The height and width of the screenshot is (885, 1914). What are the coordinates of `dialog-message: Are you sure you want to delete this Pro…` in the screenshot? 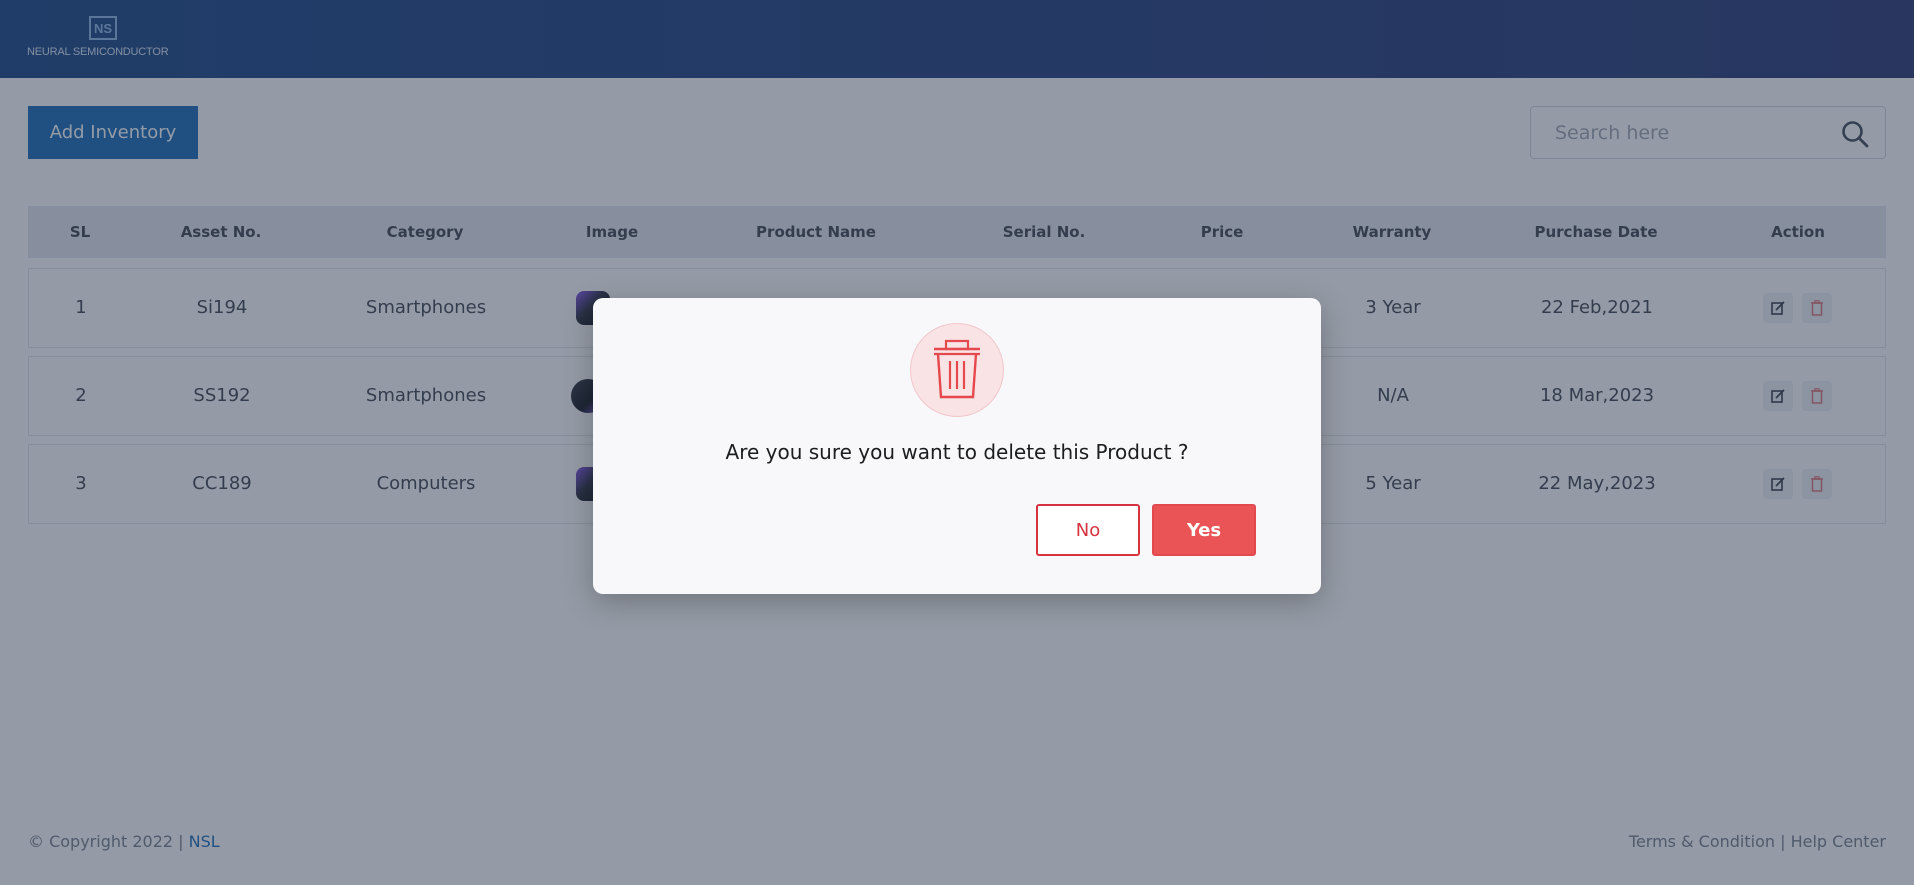 It's located at (957, 452).